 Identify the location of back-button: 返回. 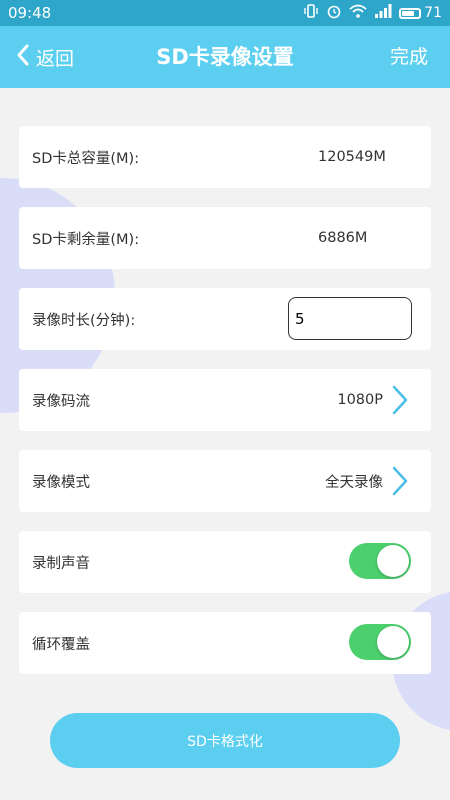
(45, 57).